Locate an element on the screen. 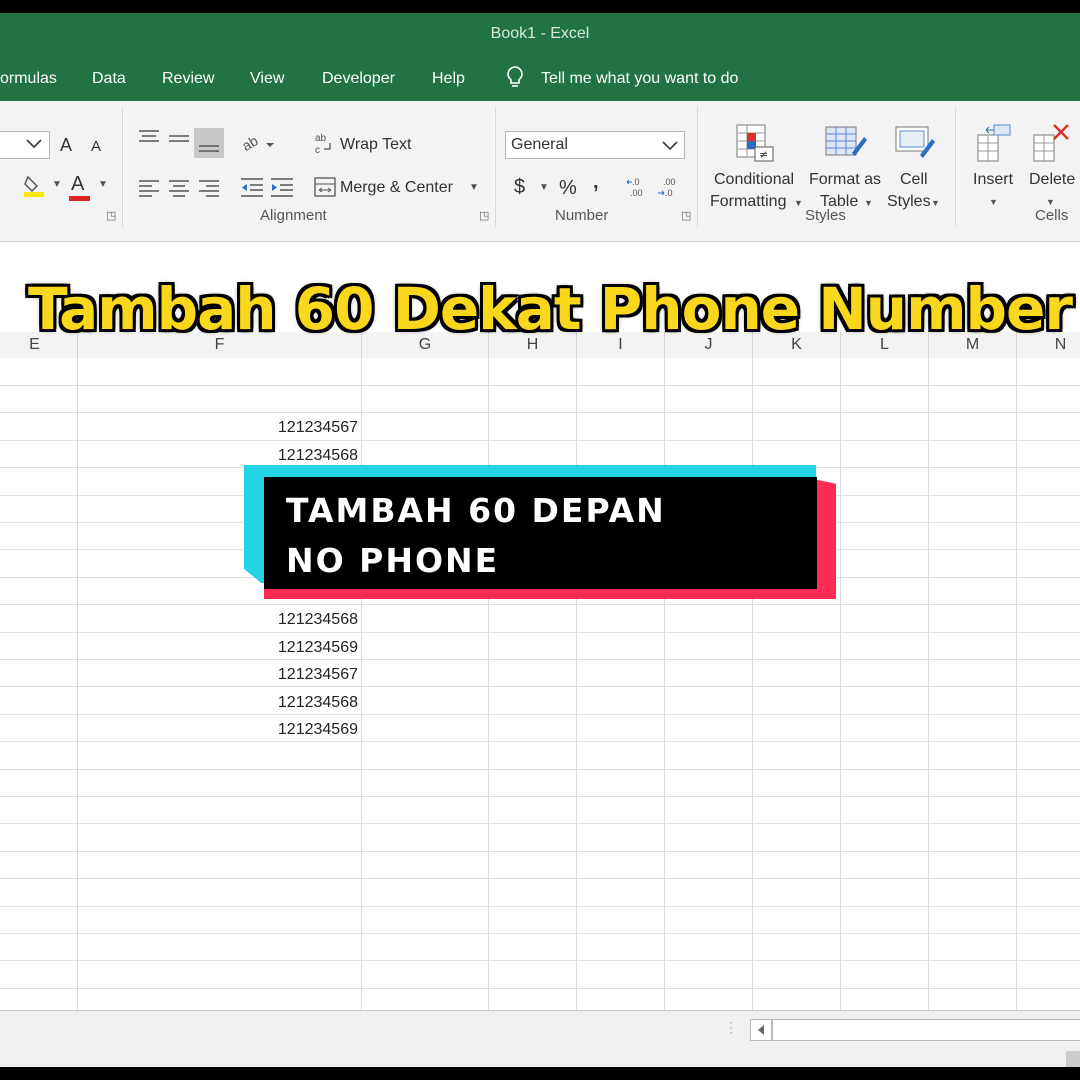  cell-f14: 121234569 is located at coordinates (218, 729).